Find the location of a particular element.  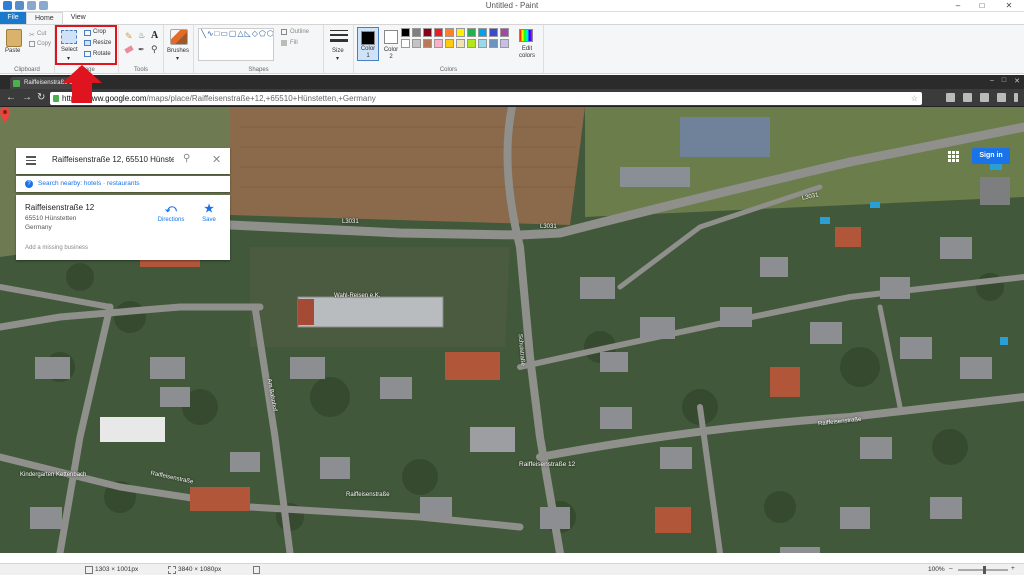

tab-view: View is located at coordinates (78, 18).